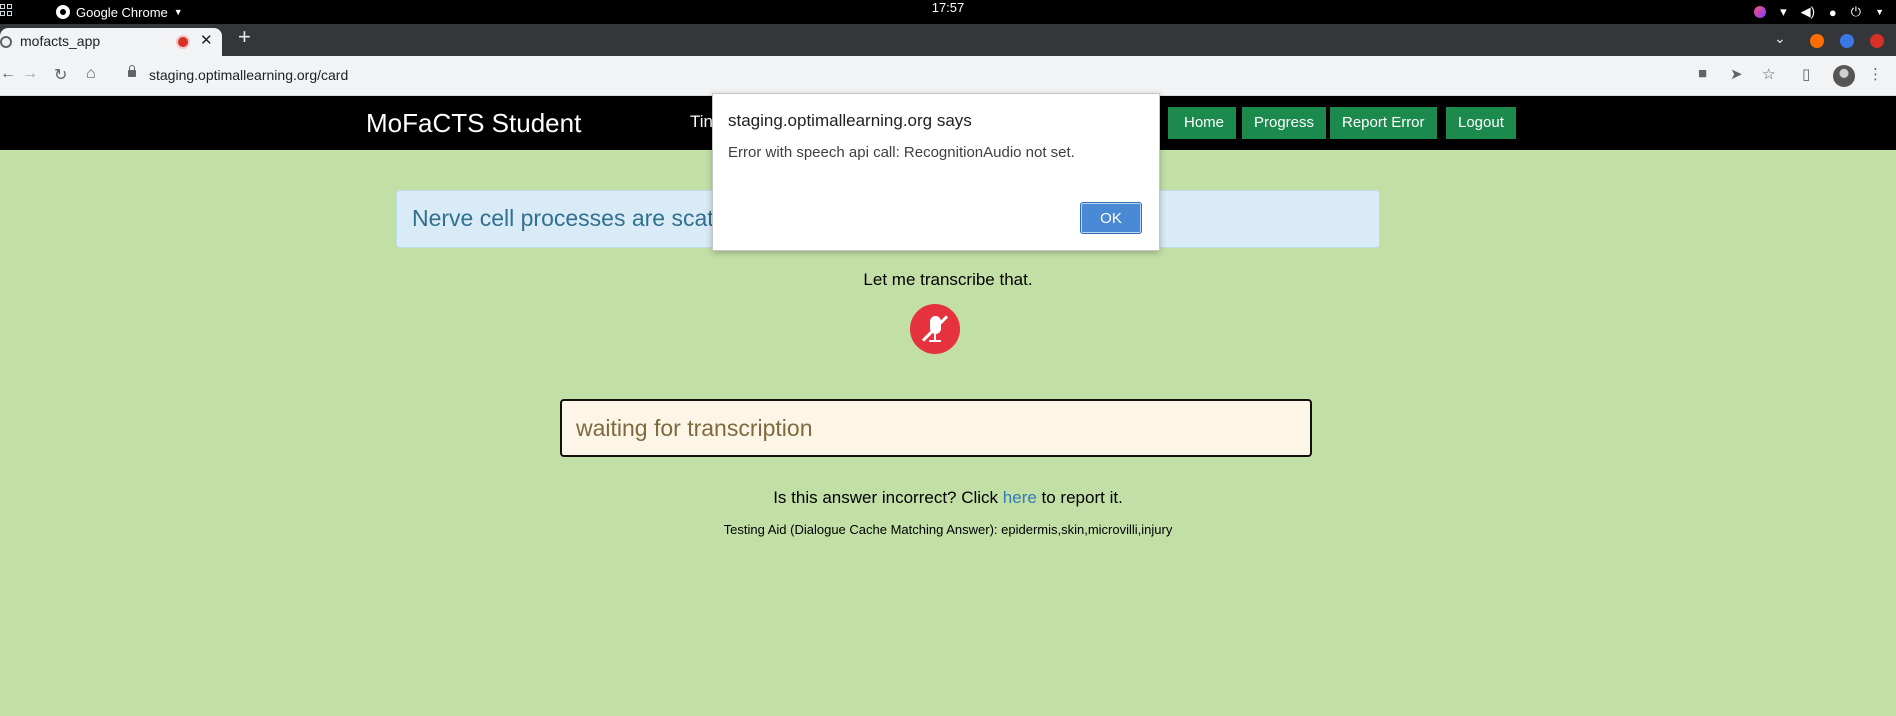 The height and width of the screenshot is (716, 1896). I want to click on brand-title: MoFaCTS Student, so click(473, 123).